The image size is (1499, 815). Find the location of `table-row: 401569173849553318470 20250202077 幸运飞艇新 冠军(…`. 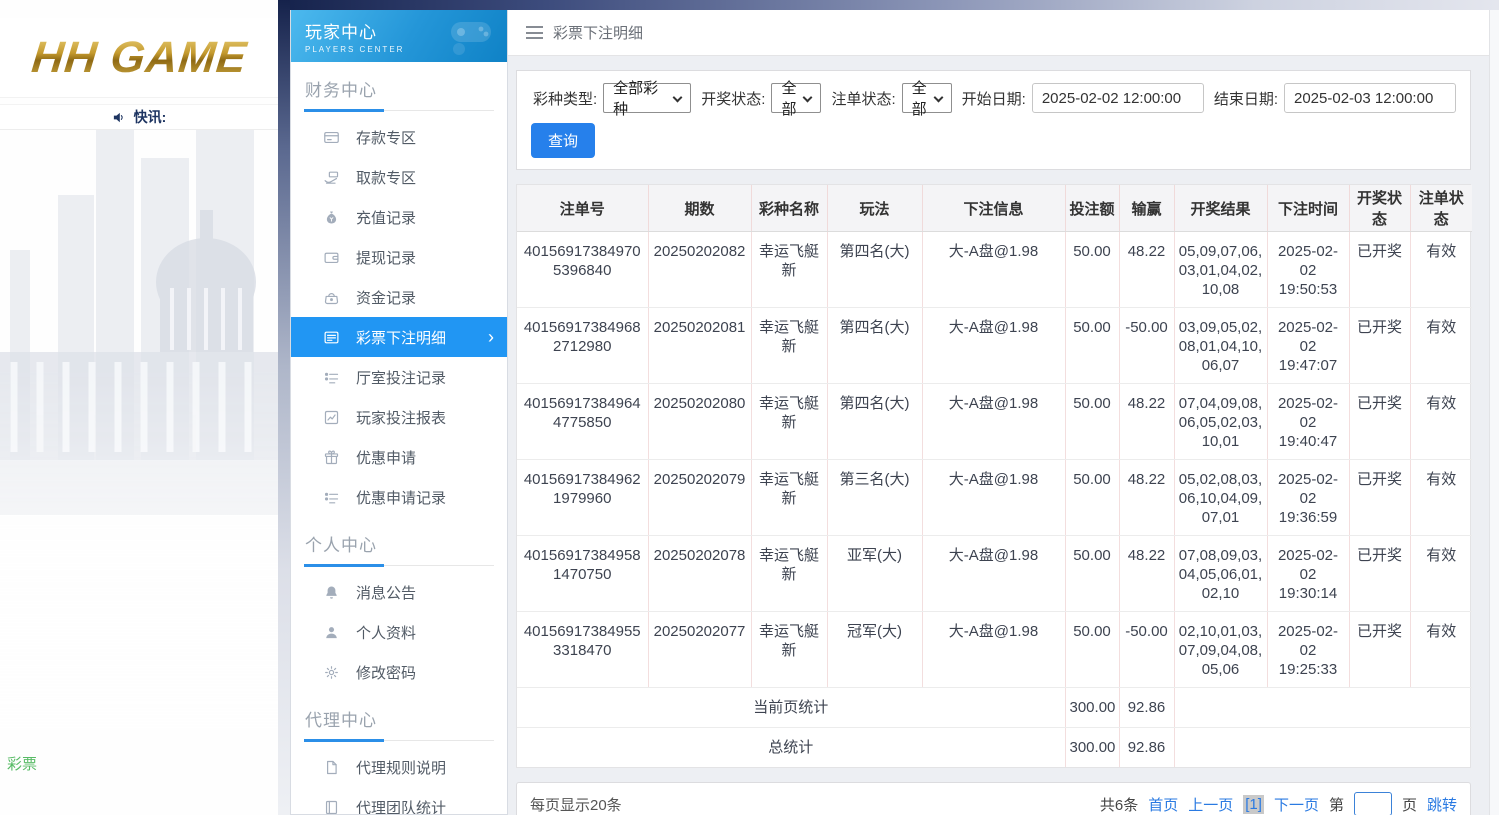

table-row: 401569173849553318470 20250202077 幸运飞艇新 冠军(… is located at coordinates (994, 649).